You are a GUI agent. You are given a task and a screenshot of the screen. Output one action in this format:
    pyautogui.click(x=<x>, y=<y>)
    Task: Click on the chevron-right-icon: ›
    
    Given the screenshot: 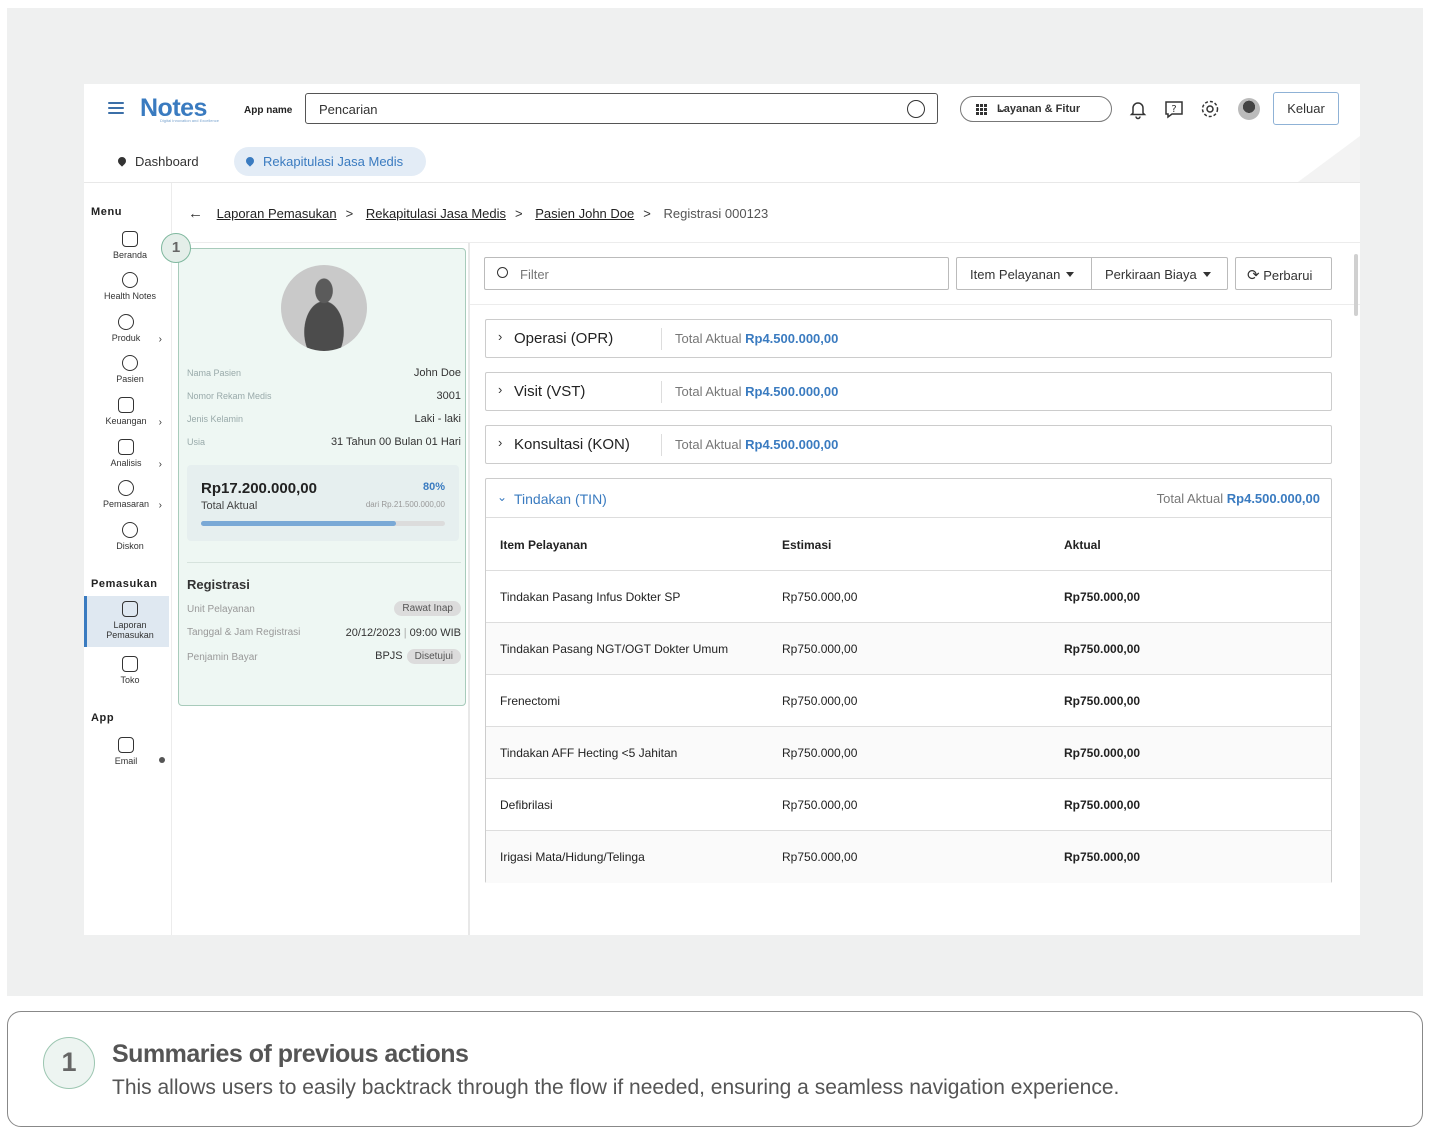 What is the action you would take?
    pyautogui.click(x=500, y=442)
    